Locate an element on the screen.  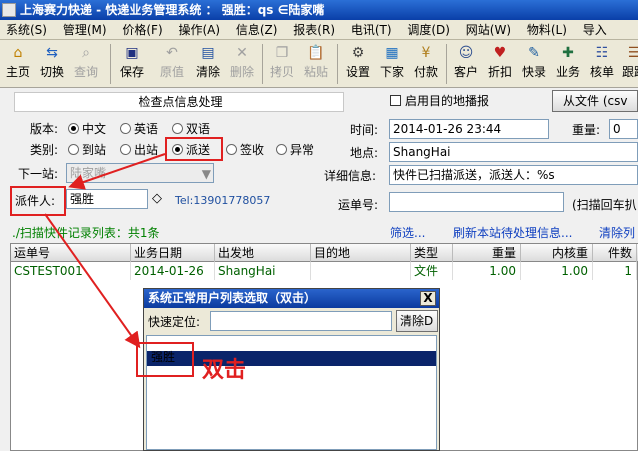
paste-icon: 📋 is located at coordinates (316, 53).